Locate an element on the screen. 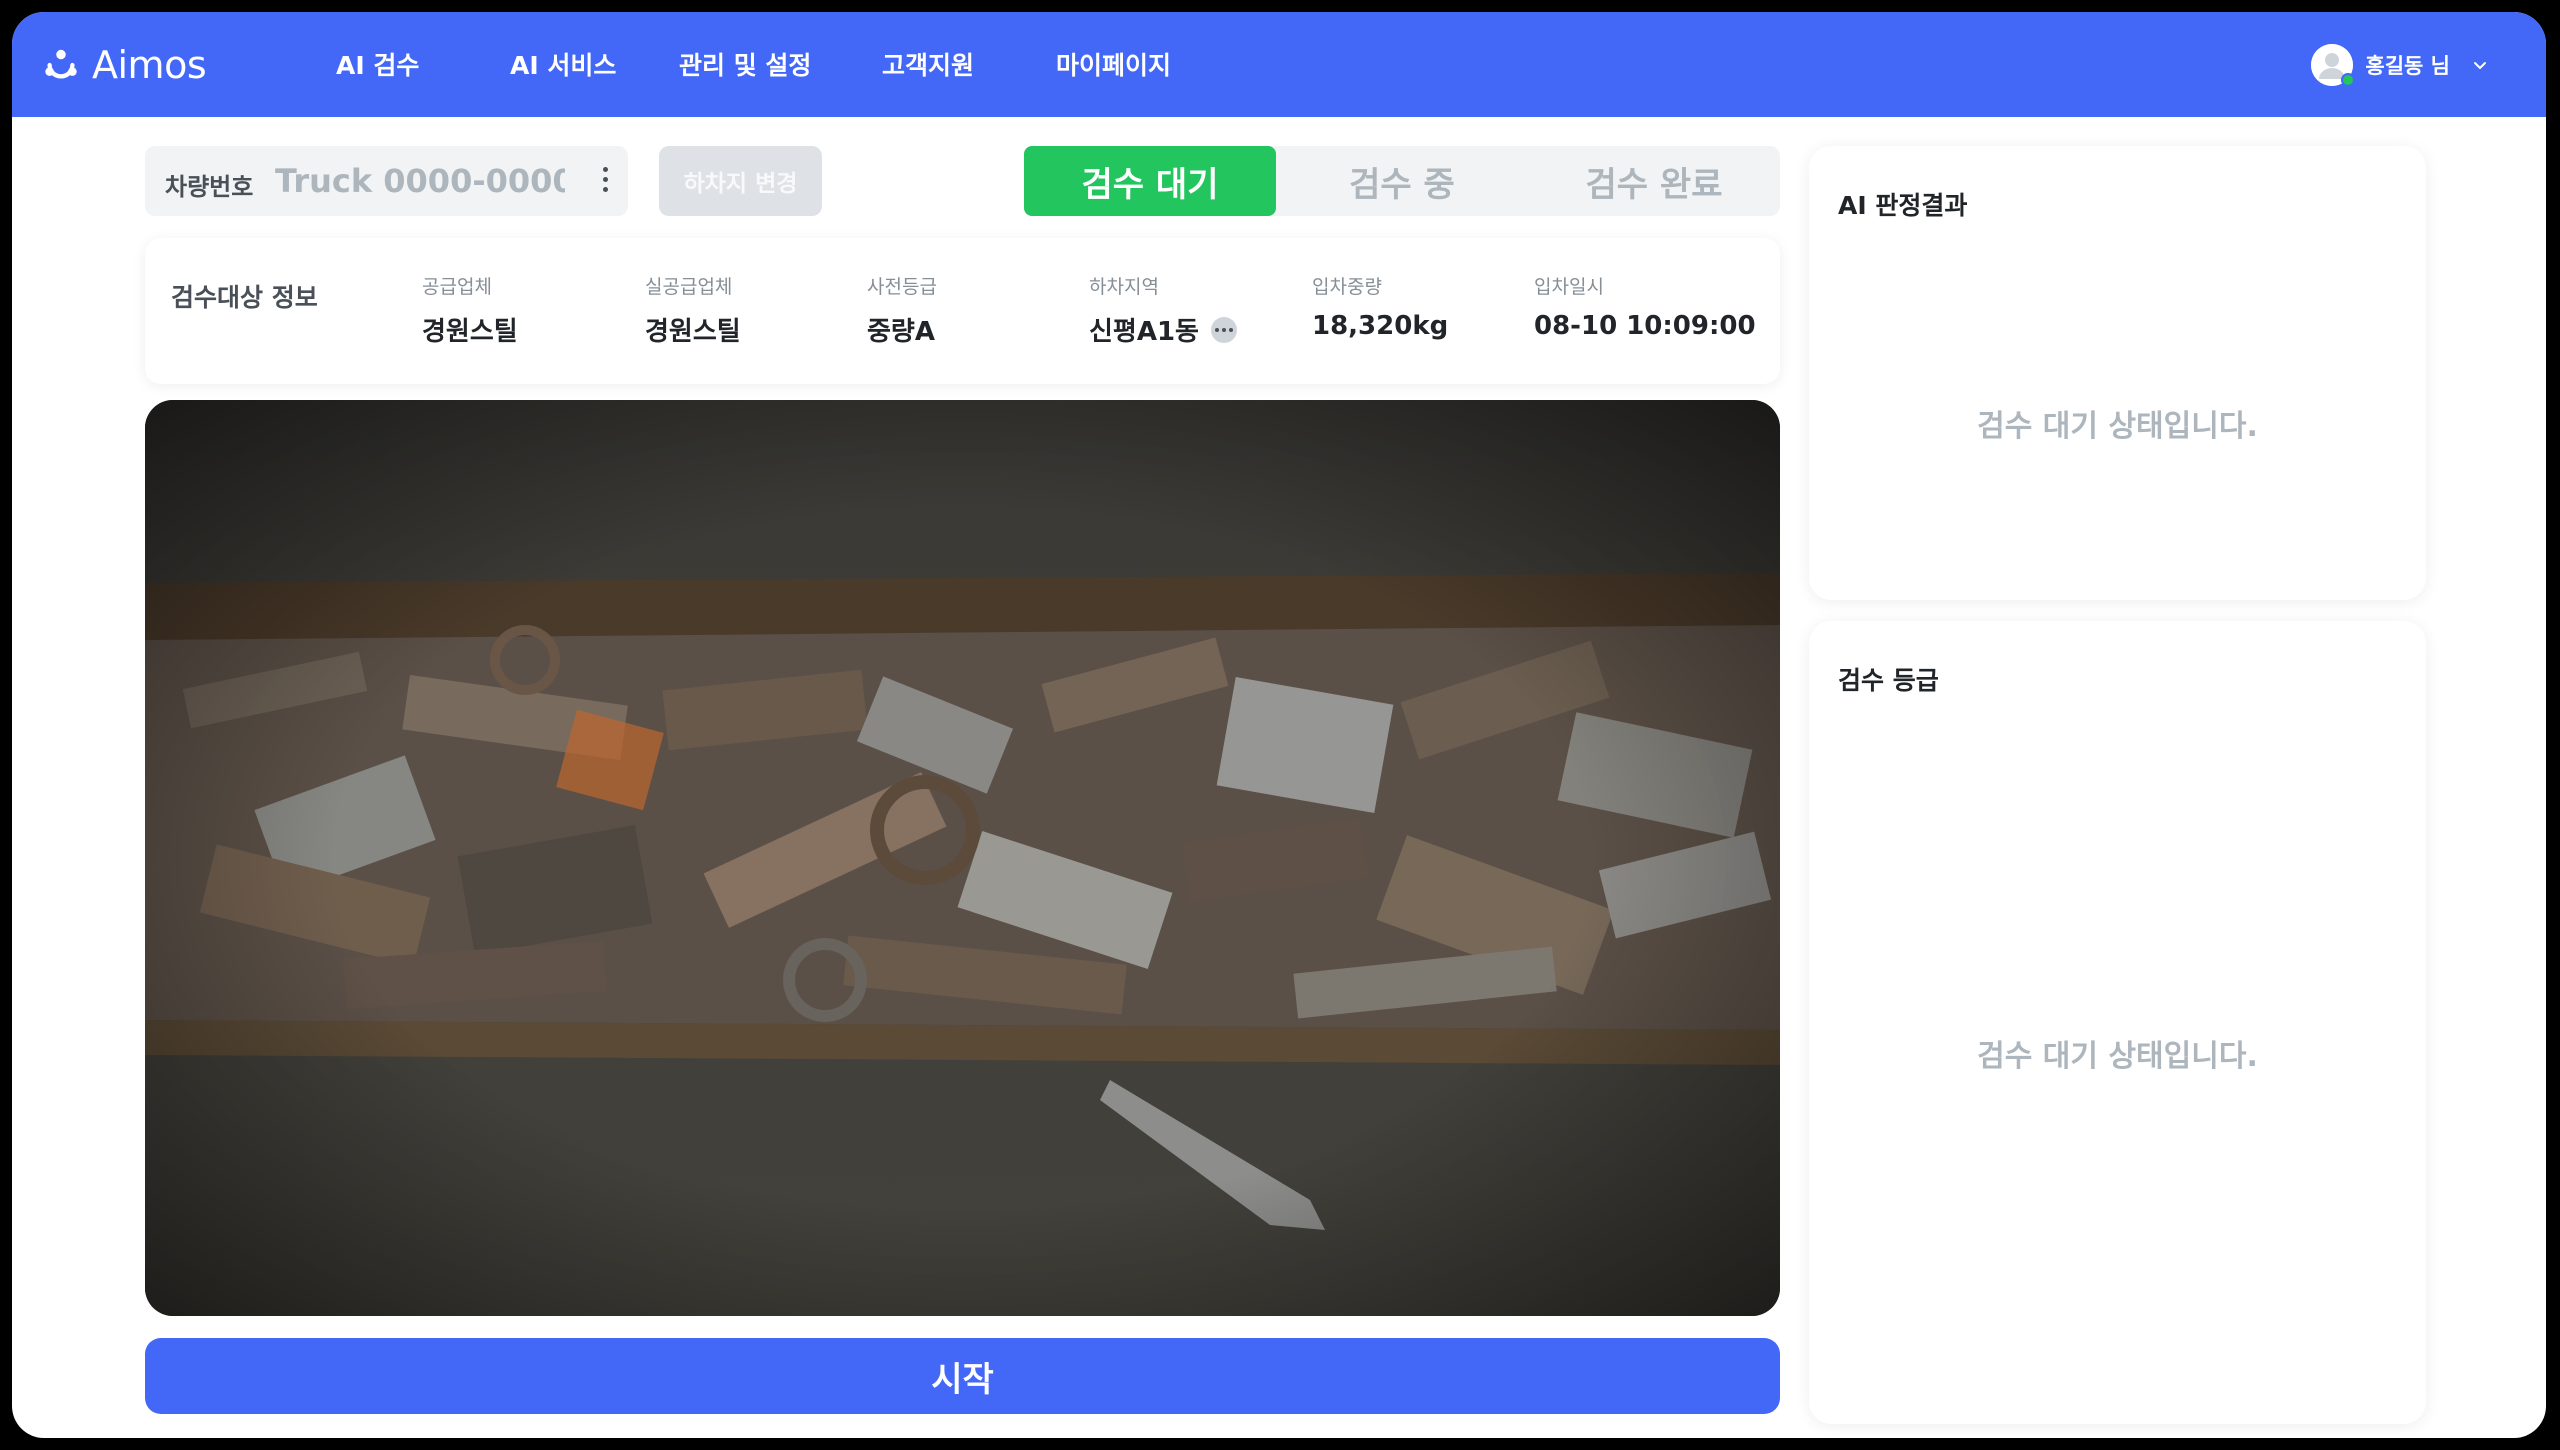 This screenshot has height=1450, width=2560. inspection-grade-title: 검수 등급 is located at coordinates (1888, 680).